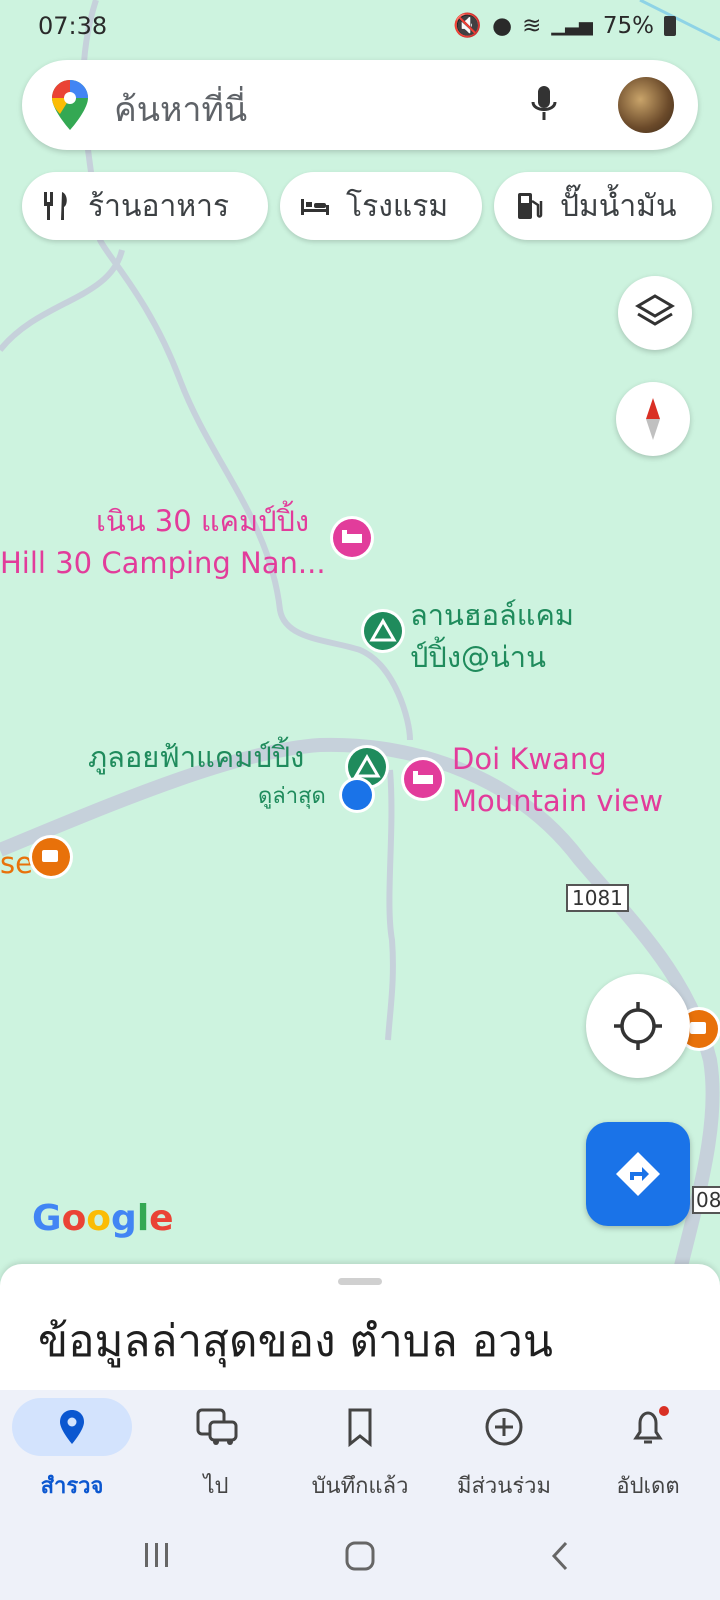 This screenshot has height=1600, width=720. I want to click on bottom-sheet: ข้อมูลล่าสุดของ ตำบล อวน, so click(360, 1328).